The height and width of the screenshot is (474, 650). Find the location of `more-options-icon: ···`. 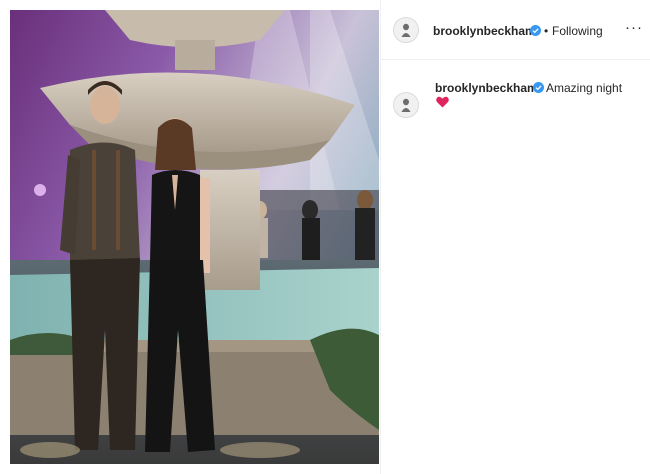

more-options-icon: ··· is located at coordinates (634, 29).